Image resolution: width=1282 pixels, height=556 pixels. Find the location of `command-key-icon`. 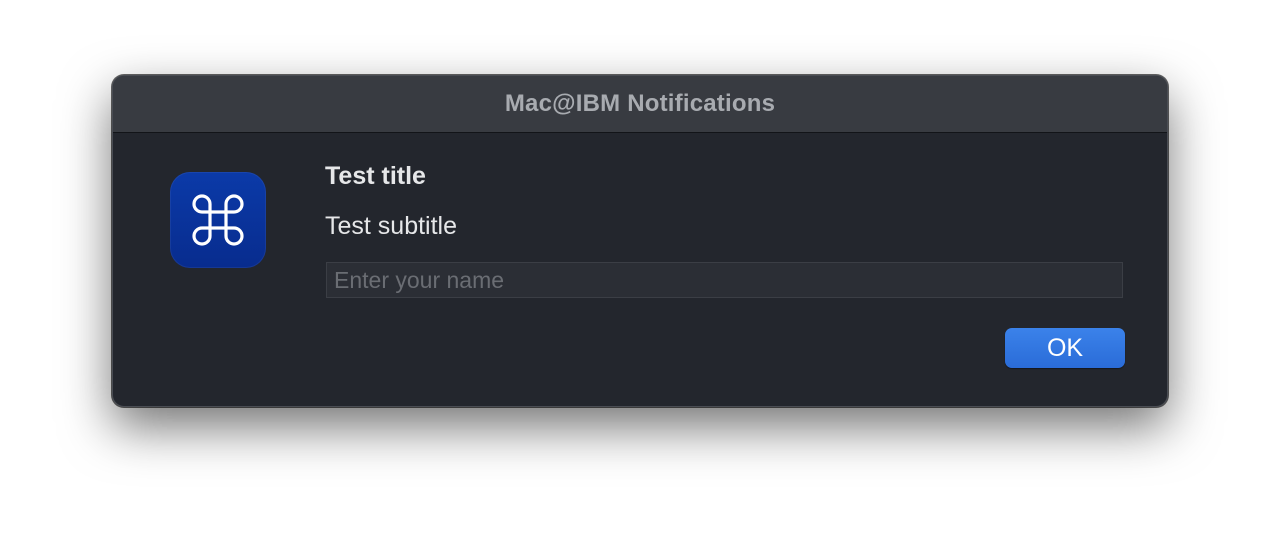

command-key-icon is located at coordinates (218, 220).